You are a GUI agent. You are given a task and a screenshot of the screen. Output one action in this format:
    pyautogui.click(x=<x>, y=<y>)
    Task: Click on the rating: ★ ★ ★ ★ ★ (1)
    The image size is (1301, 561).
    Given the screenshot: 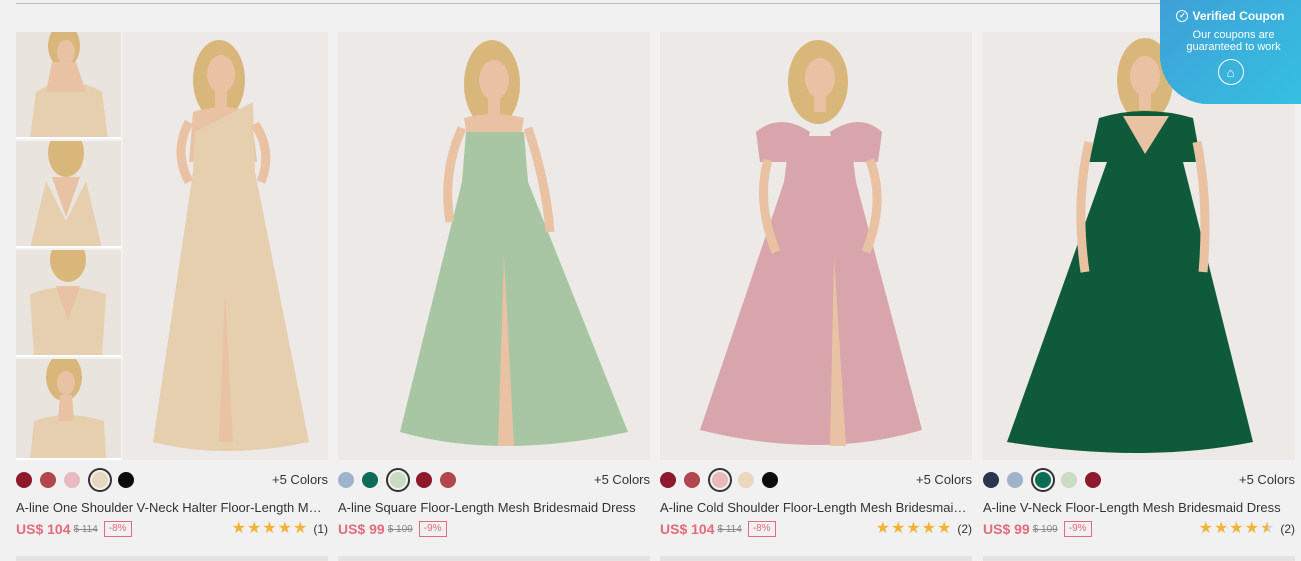 What is the action you would take?
    pyautogui.click(x=279, y=529)
    